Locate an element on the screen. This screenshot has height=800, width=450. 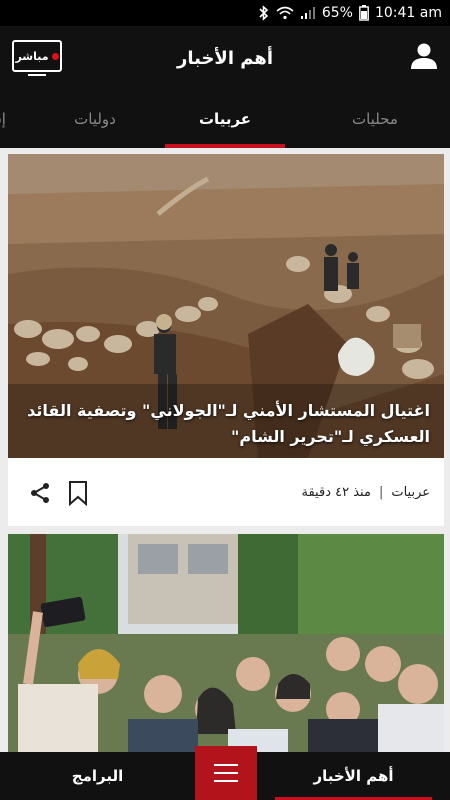
section-tabs: محليات عربيات دوليات إق is located at coordinates (225, 119).